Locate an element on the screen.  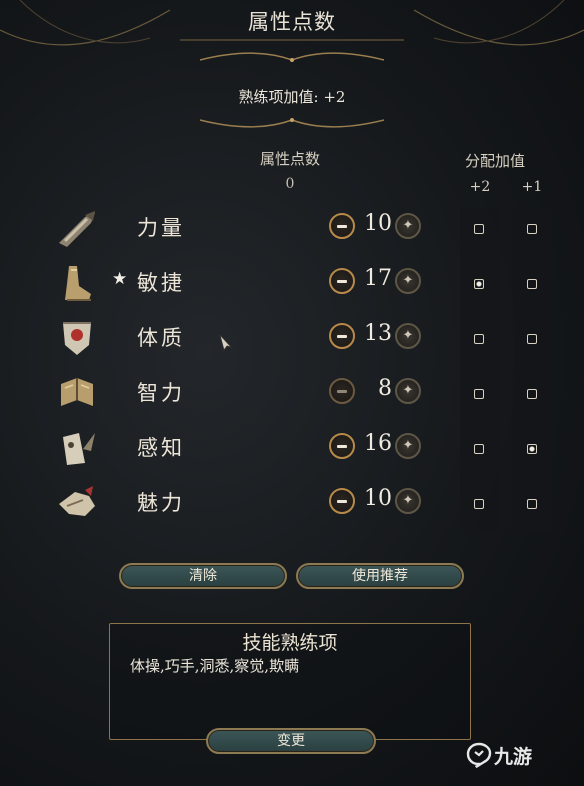
plus2-checkbox-constitution is located at coordinates (479, 339).